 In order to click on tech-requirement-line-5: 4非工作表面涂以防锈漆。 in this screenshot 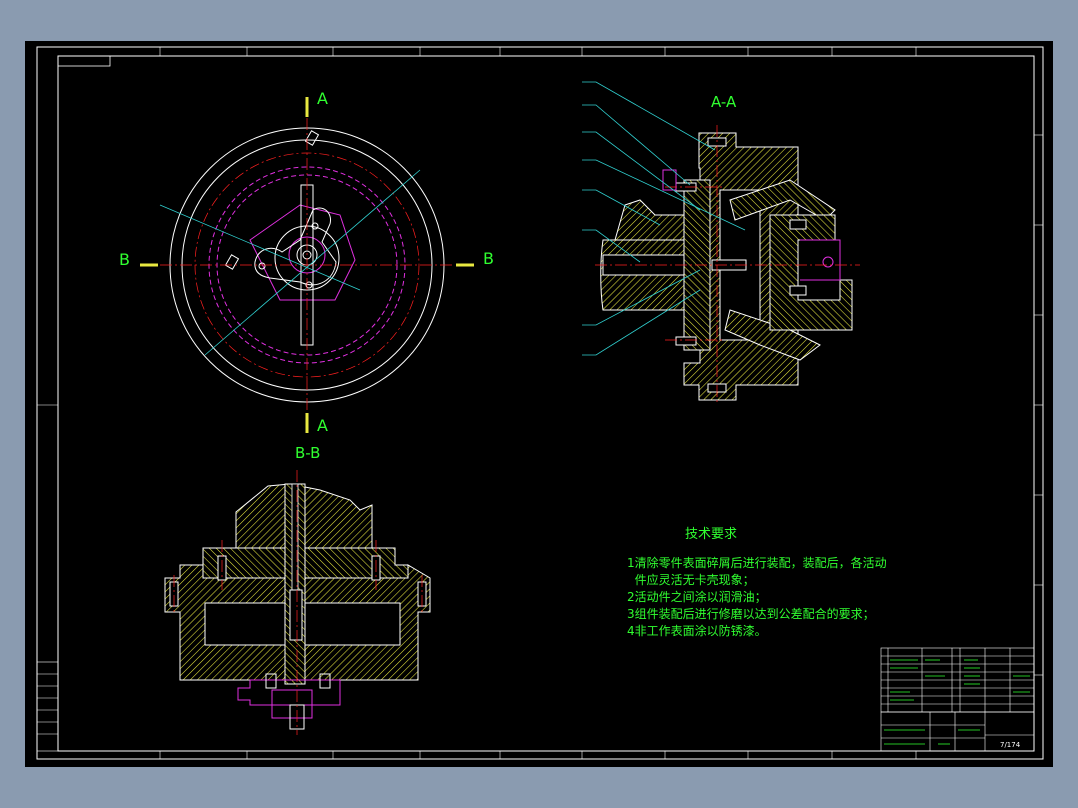, I will do `click(697, 630)`.